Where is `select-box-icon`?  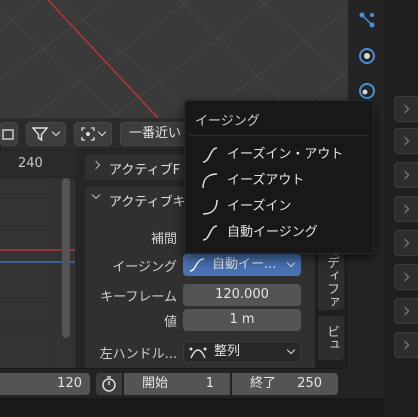
select-box-icon is located at coordinates (8, 134).